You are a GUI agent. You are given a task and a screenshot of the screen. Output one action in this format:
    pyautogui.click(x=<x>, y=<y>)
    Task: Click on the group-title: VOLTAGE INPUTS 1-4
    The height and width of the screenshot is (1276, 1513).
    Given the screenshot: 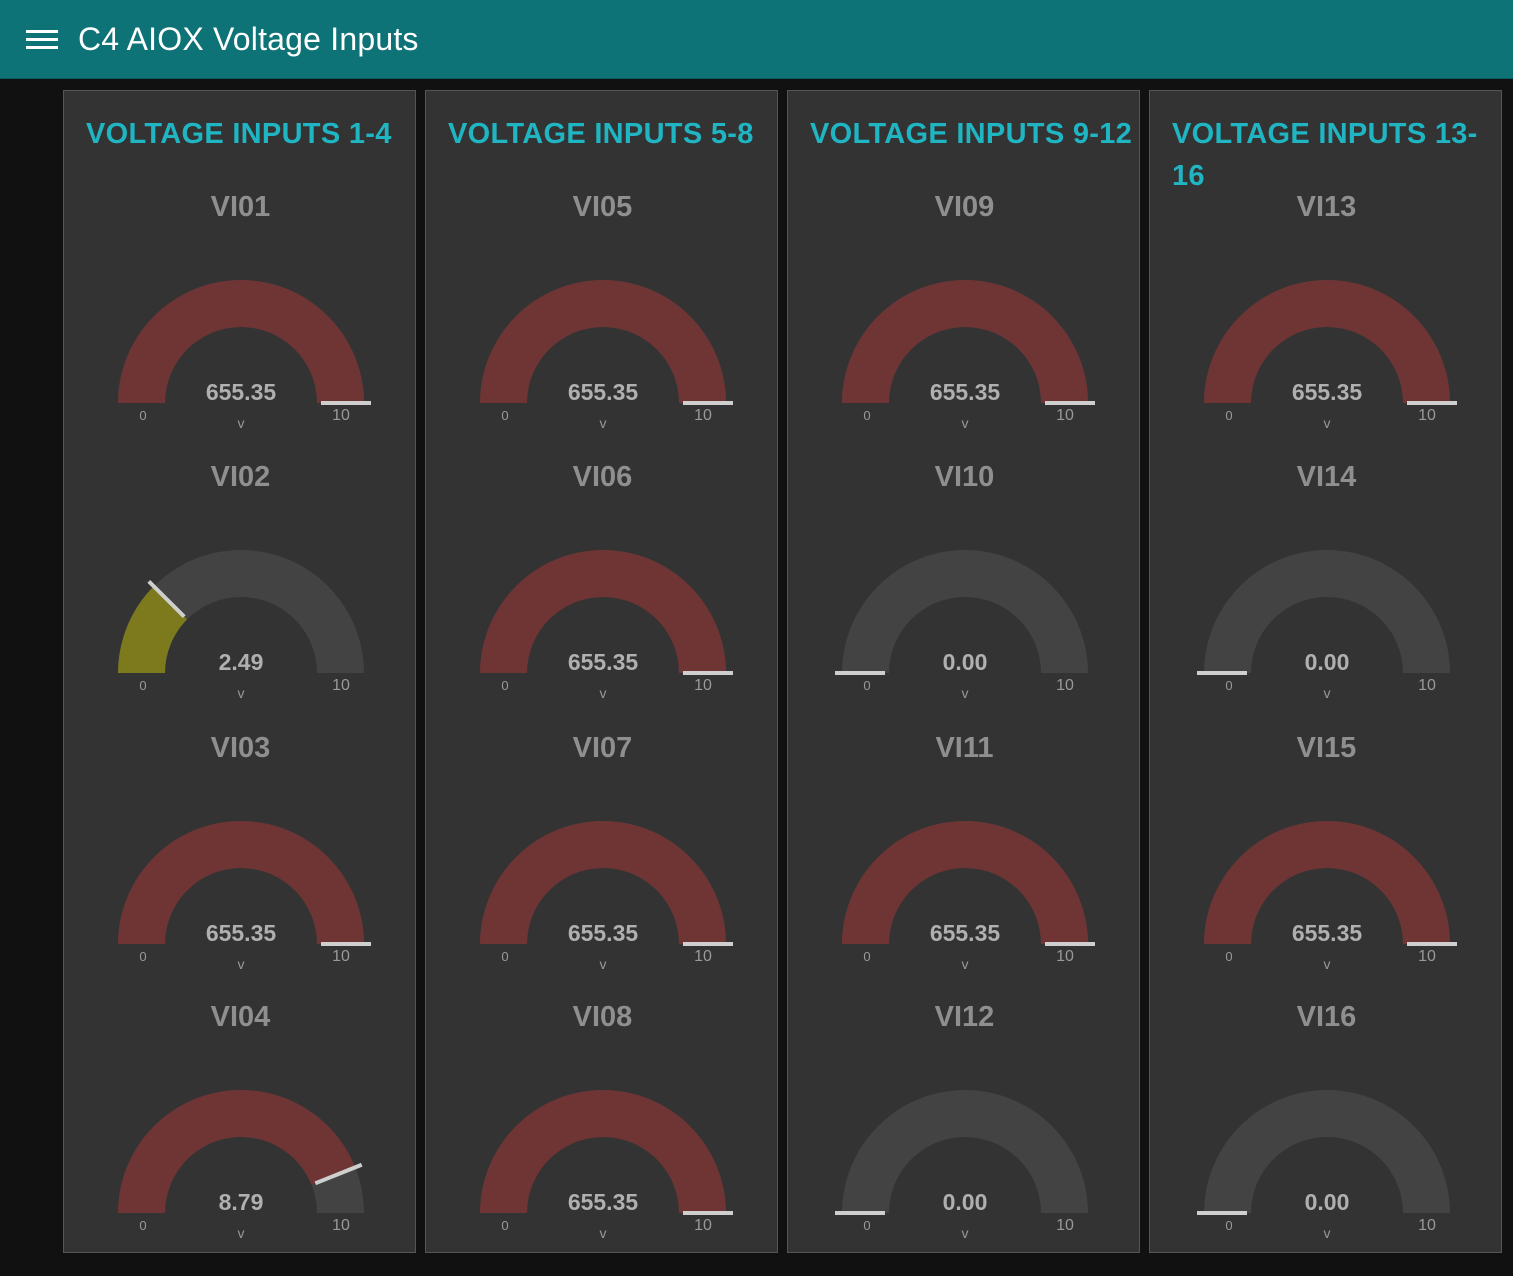 What is the action you would take?
    pyautogui.click(x=239, y=134)
    